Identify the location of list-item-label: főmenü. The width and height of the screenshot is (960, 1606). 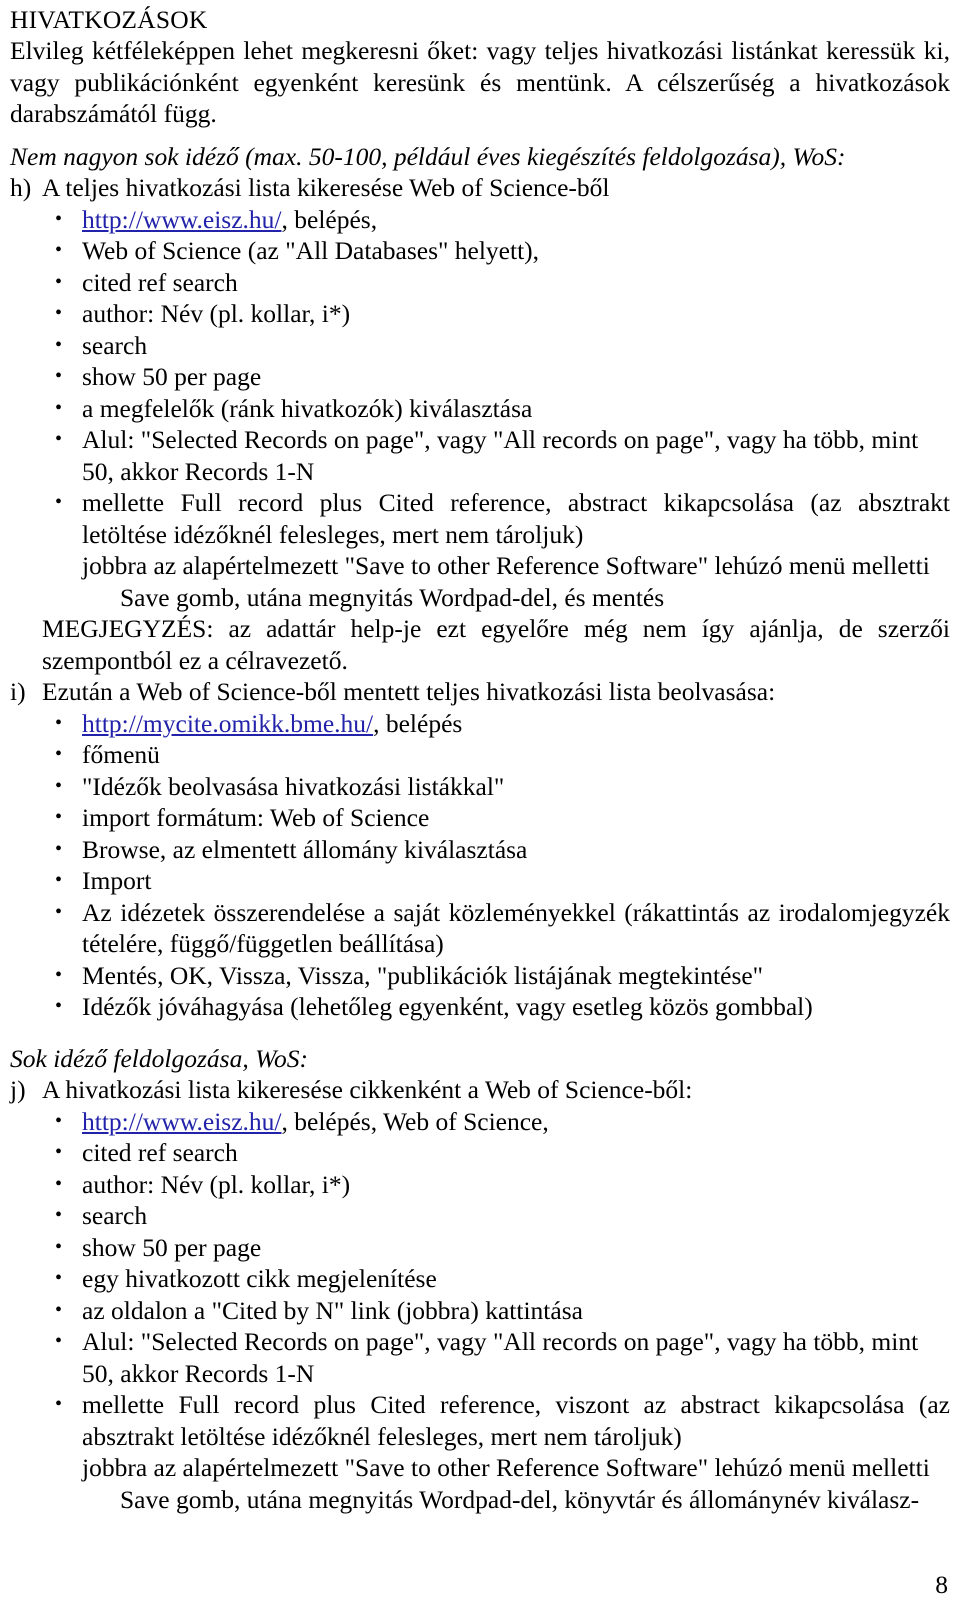
(121, 754).